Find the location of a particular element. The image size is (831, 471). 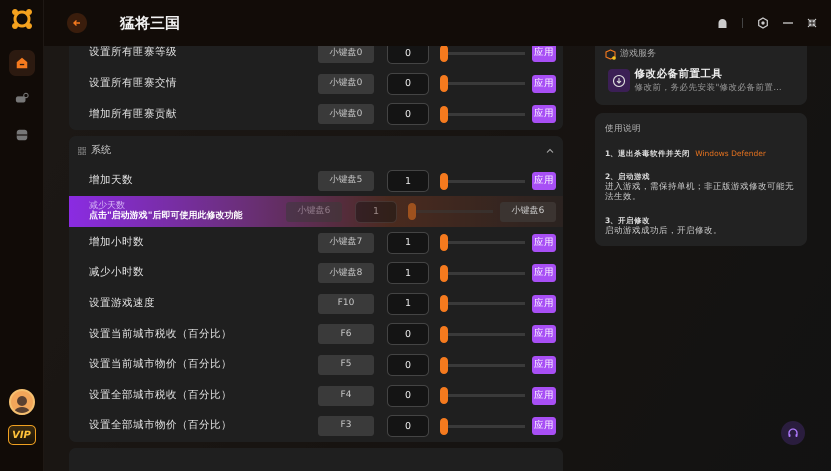

row-label: 增加小时数 is located at coordinates (117, 242).